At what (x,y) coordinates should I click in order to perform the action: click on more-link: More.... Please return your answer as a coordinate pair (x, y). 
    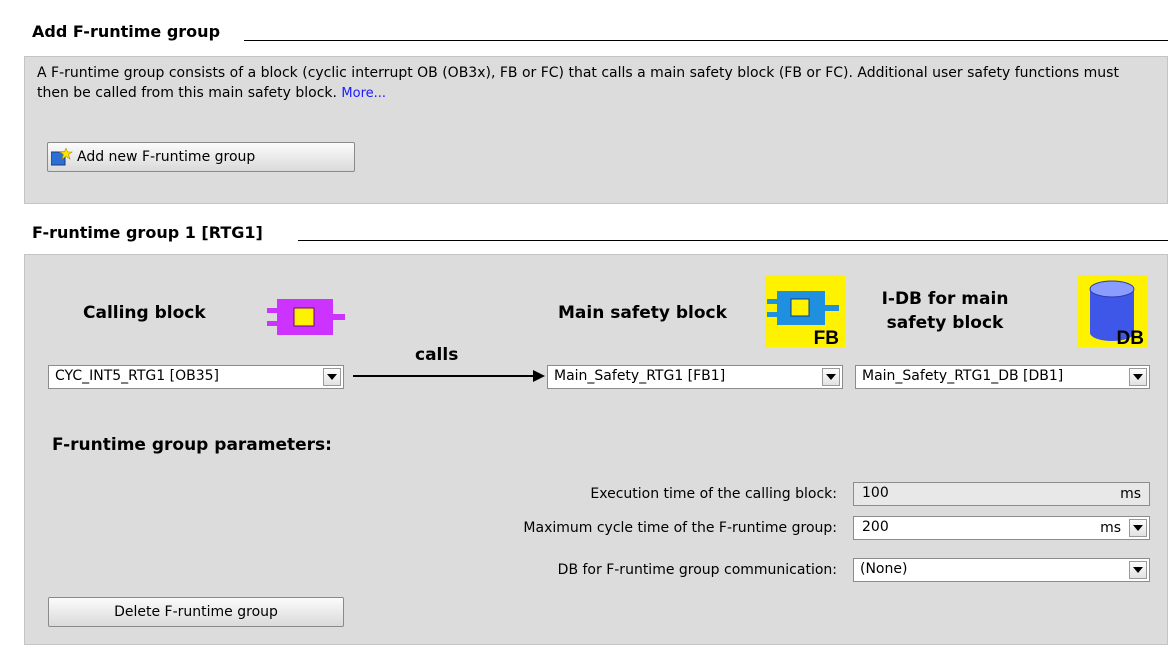
    Looking at the image, I should click on (363, 93).